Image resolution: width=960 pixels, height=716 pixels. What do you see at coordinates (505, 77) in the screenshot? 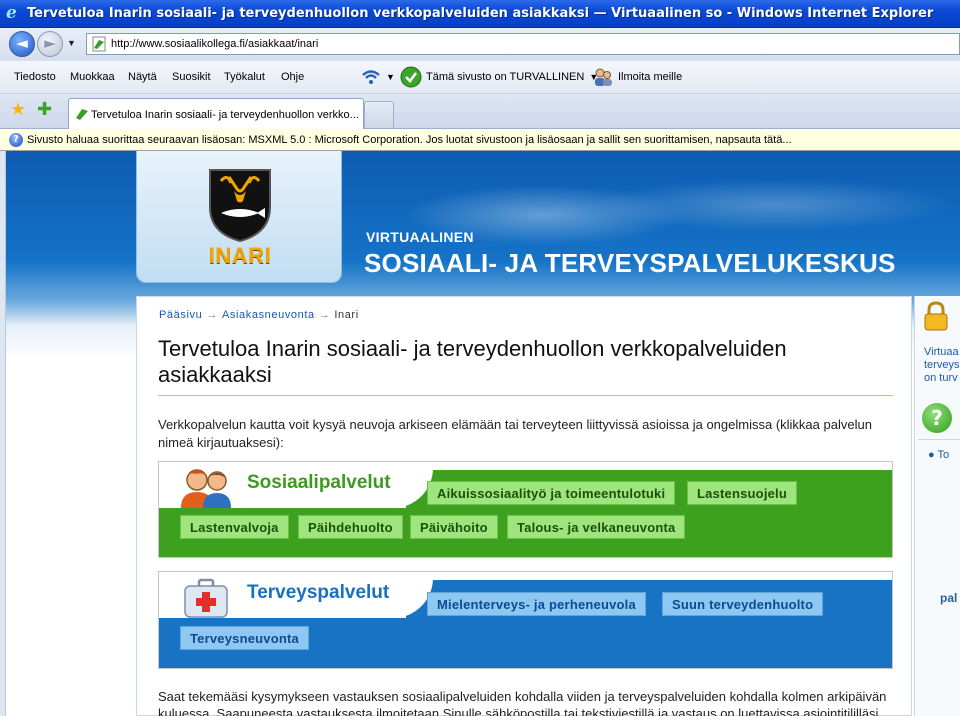
I see `safe-site-label: Tämä sivusto on TURVALLINEN` at bounding box center [505, 77].